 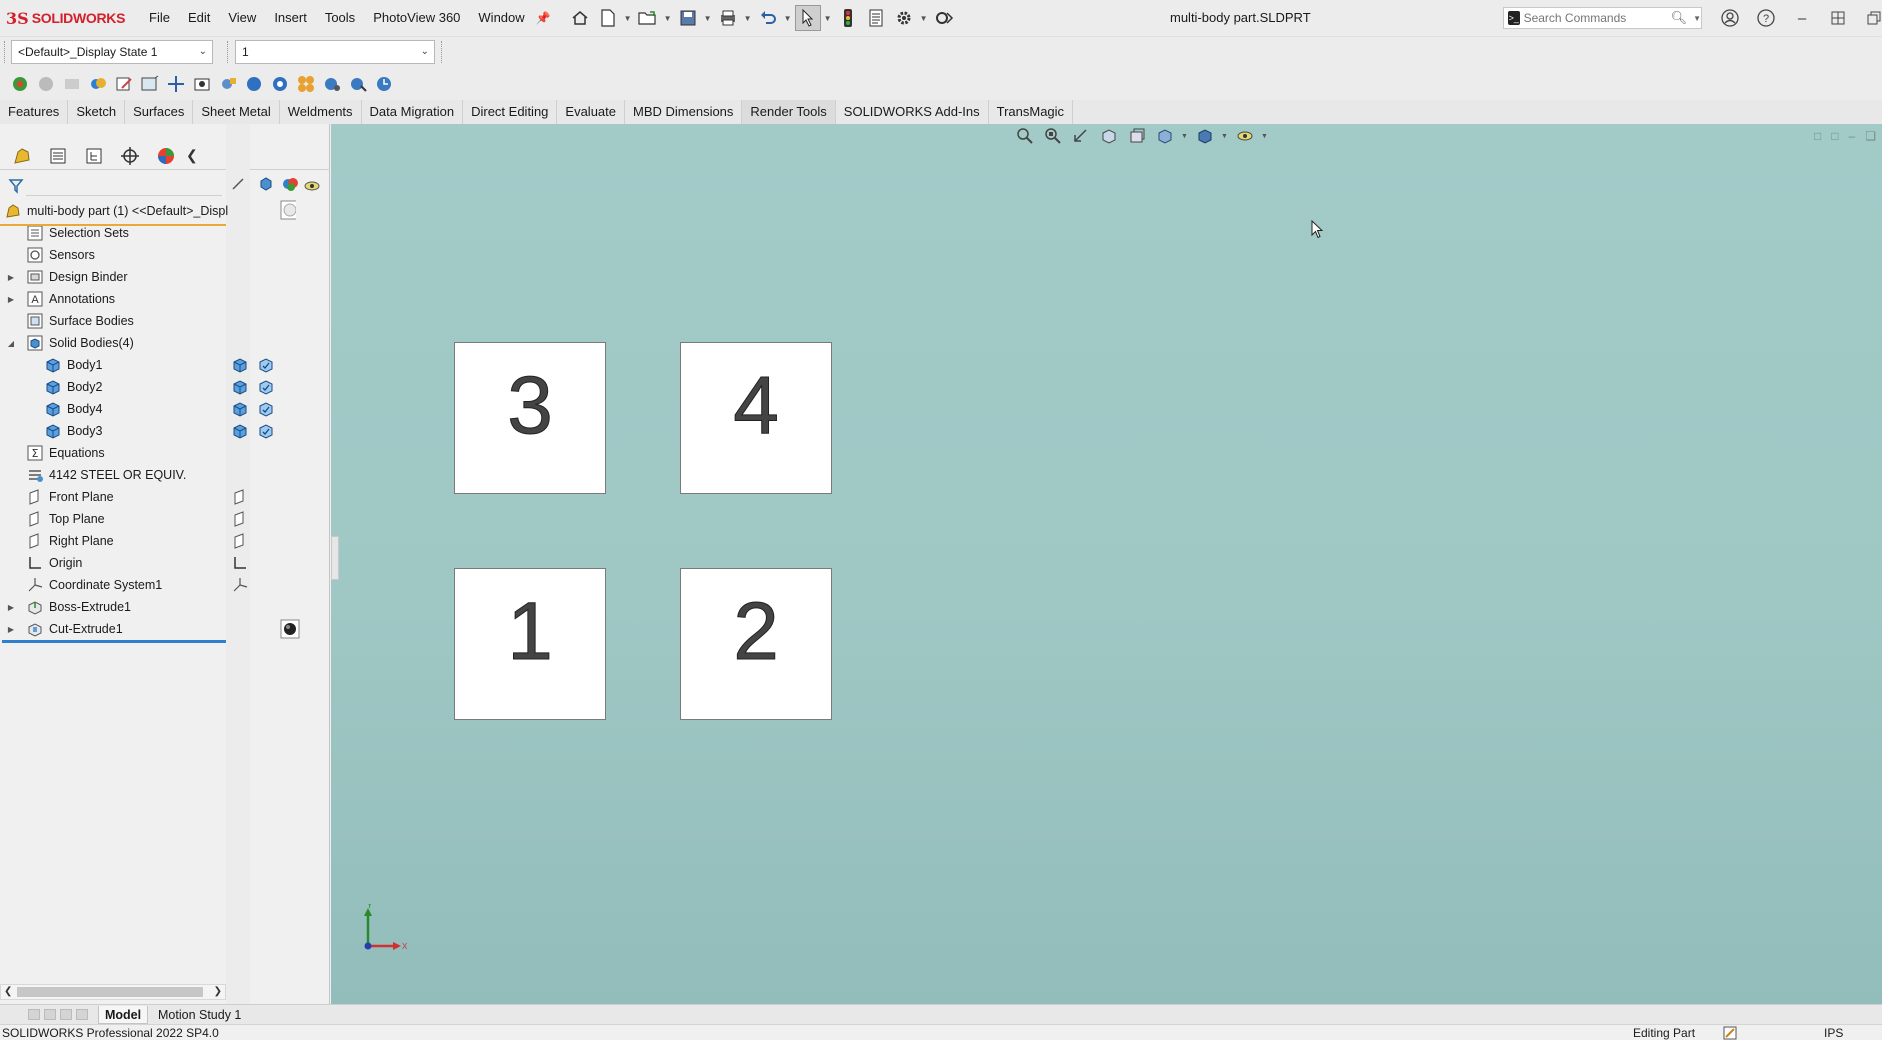 I want to click on transparency-icon, so click(x=312, y=186).